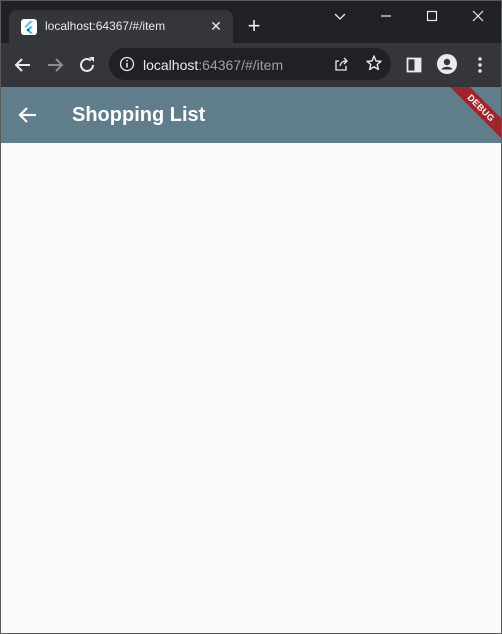 The image size is (502, 634). What do you see at coordinates (241, 65) in the screenshot?
I see `url-path: :64367/#/item` at bounding box center [241, 65].